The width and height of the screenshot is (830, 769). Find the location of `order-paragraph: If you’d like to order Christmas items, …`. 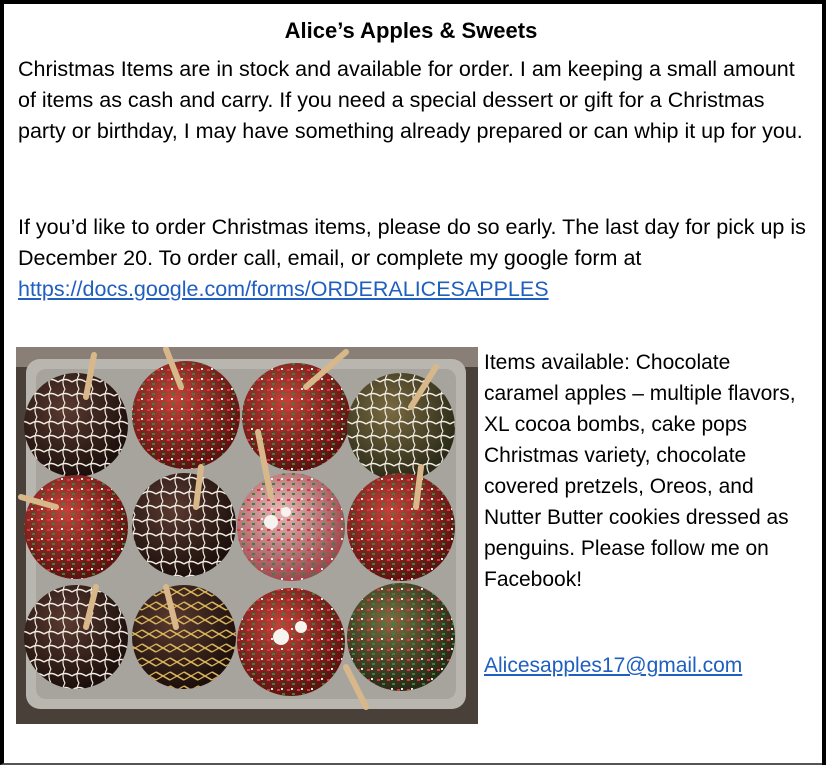

order-paragraph: If you’d like to order Christmas items, … is located at coordinates (418, 258).